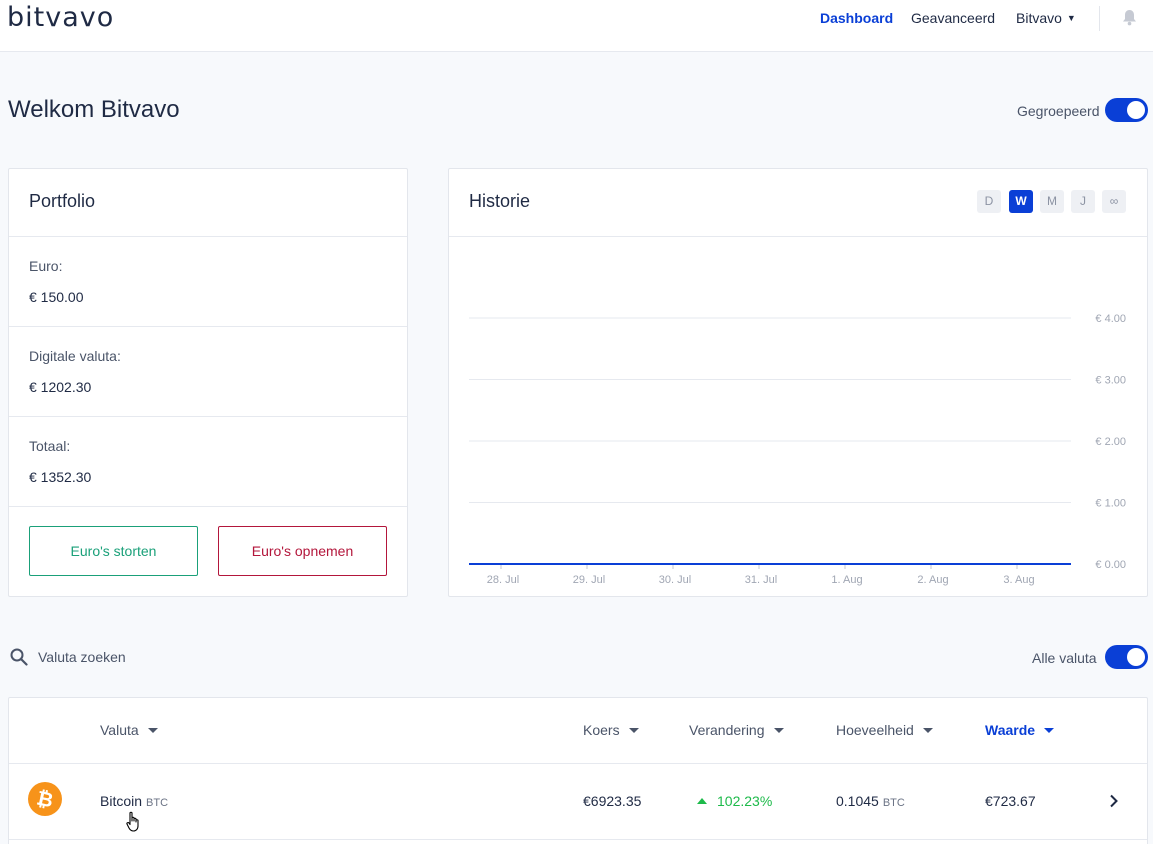 The image size is (1153, 844). I want to click on amount-value: 0.1045 BTC, so click(870, 801).